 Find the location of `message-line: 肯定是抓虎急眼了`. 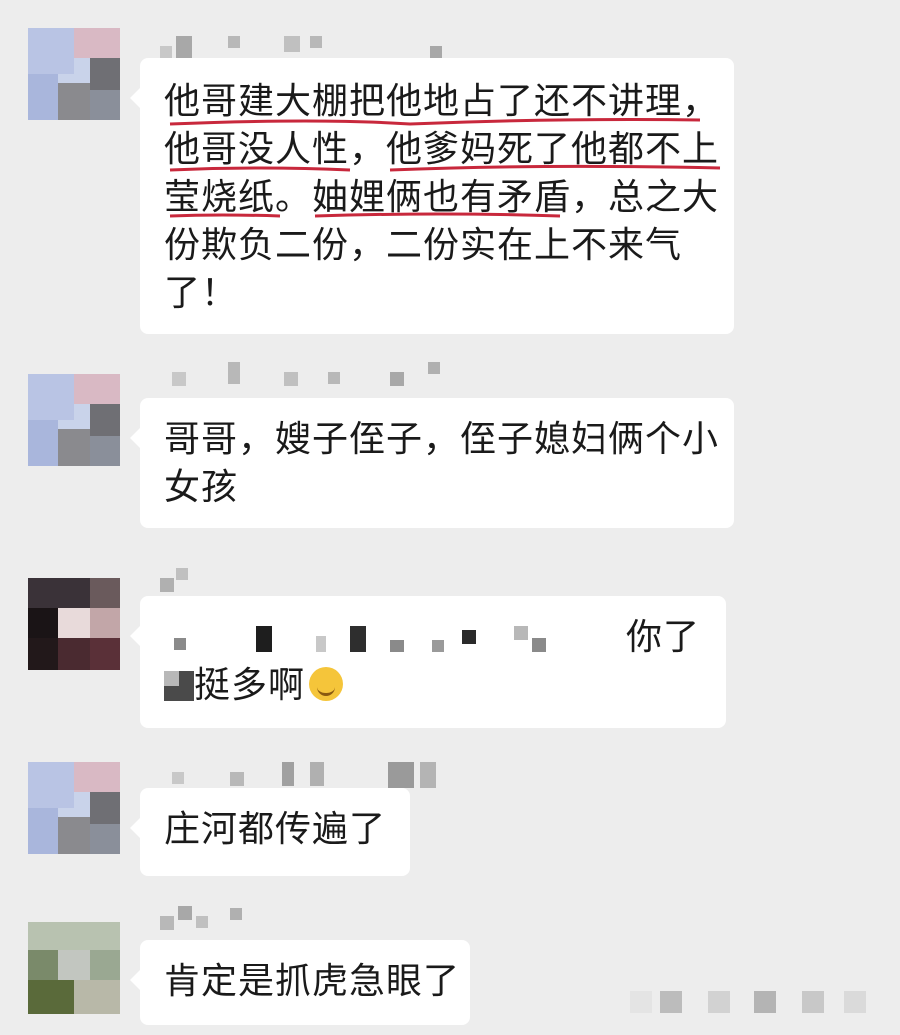

message-line: 肯定是抓虎急眼了 is located at coordinates (312, 981).